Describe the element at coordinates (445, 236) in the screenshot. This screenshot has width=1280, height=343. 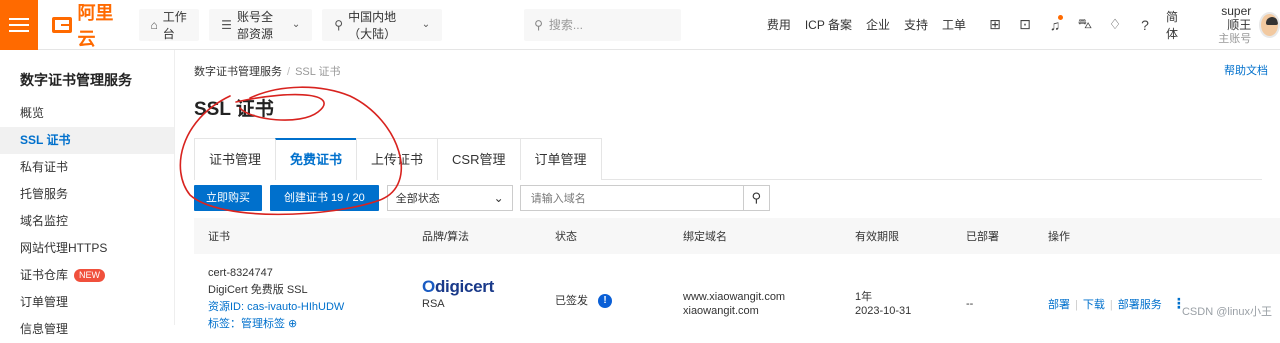
I see `column-header-brand: 品牌/算法` at that location.